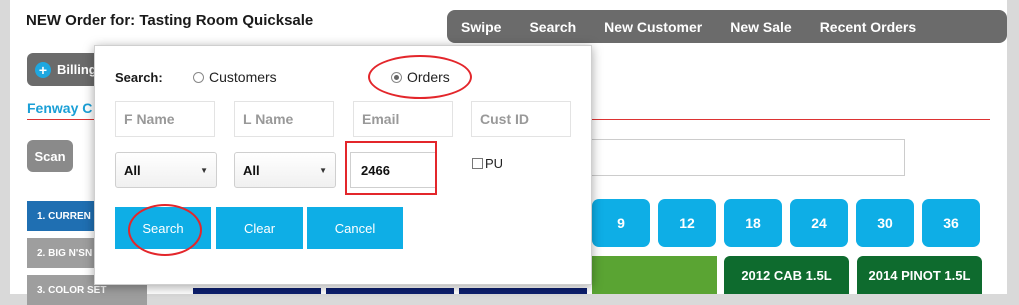  What do you see at coordinates (198, 77) in the screenshot?
I see `radio-customers-circle` at bounding box center [198, 77].